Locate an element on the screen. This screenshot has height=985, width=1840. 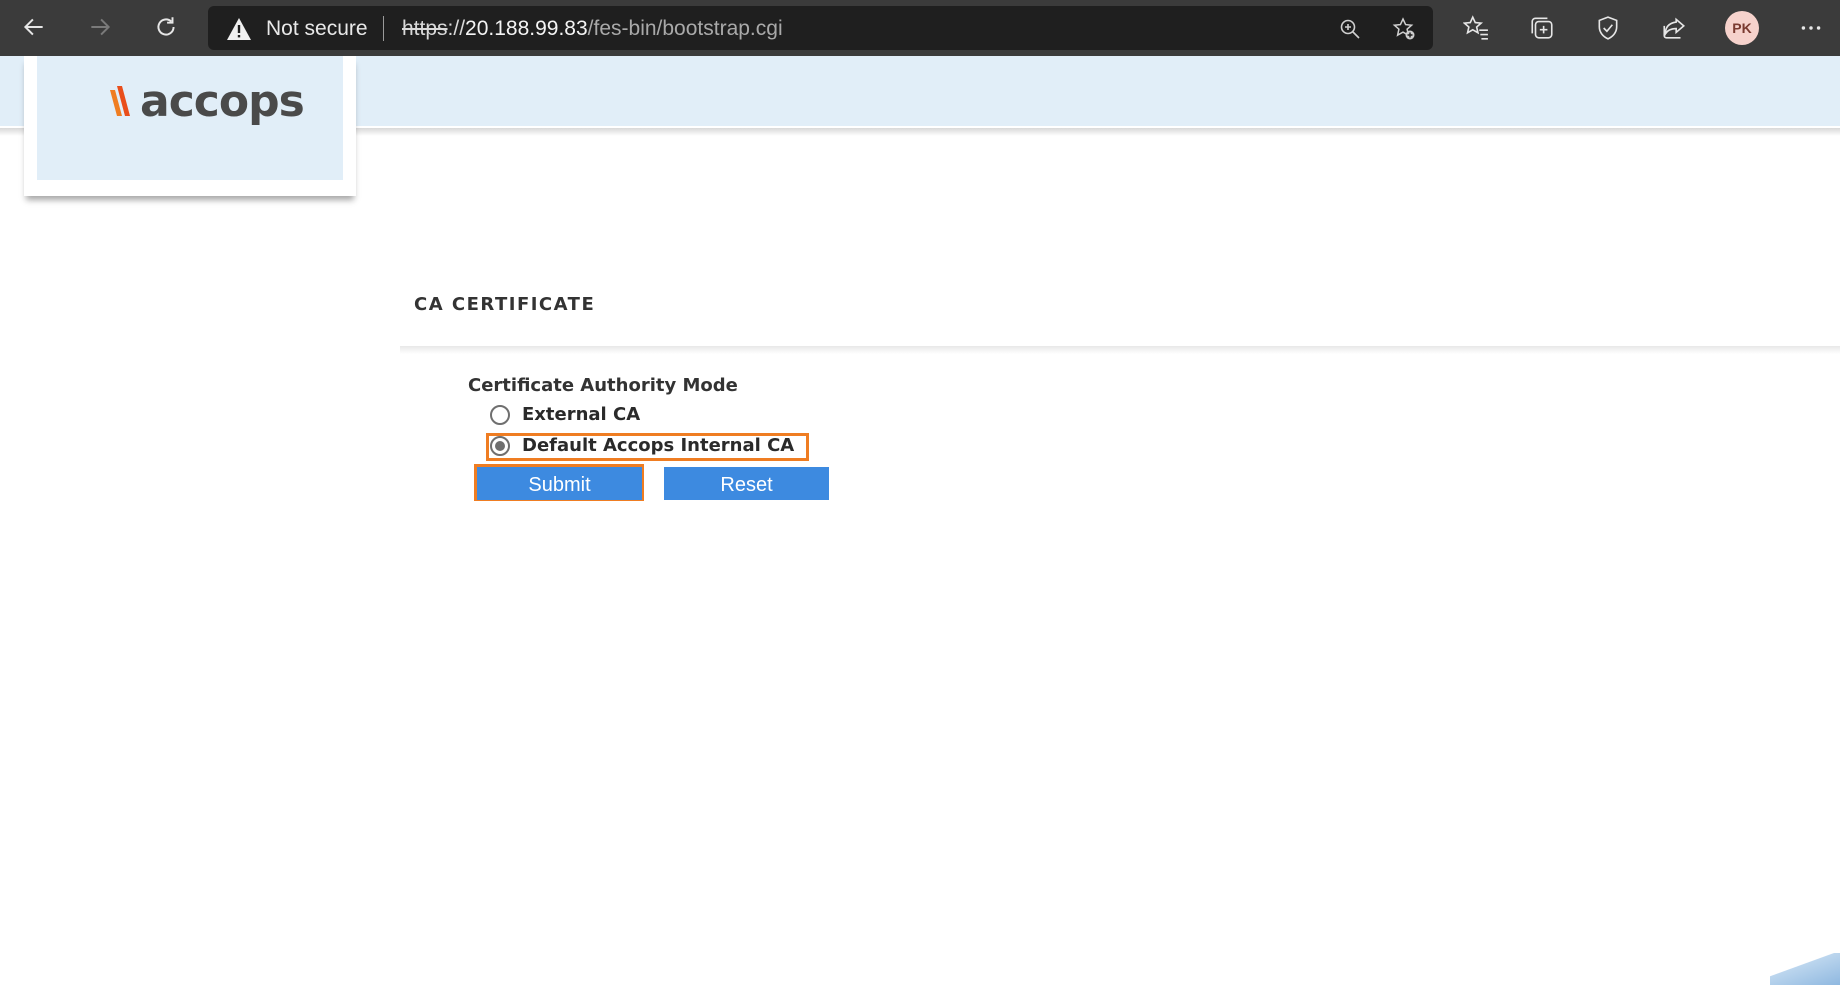
share-icon is located at coordinates (1674, 28).